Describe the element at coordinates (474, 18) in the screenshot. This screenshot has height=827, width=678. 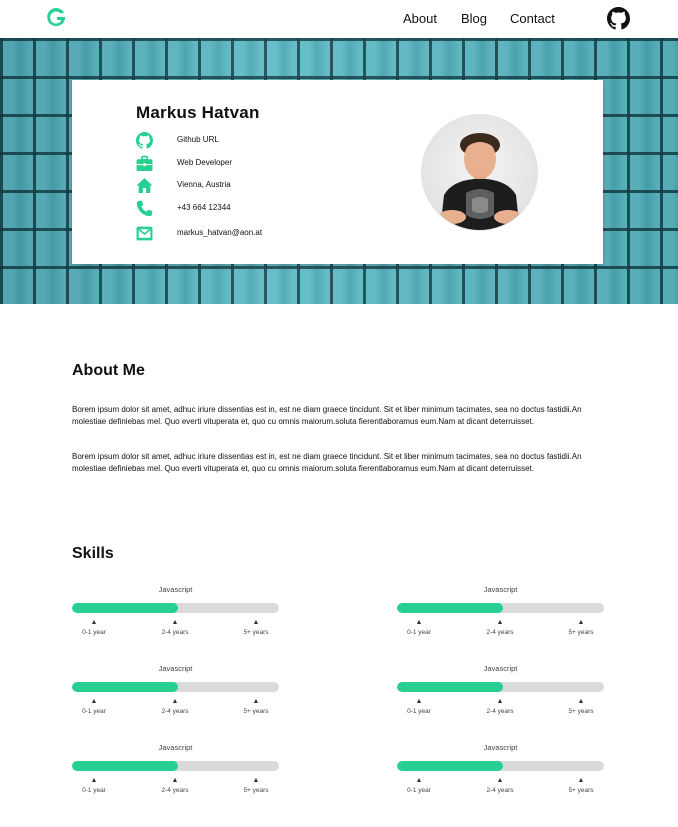
I see `nav-link-blog: Blog` at that location.